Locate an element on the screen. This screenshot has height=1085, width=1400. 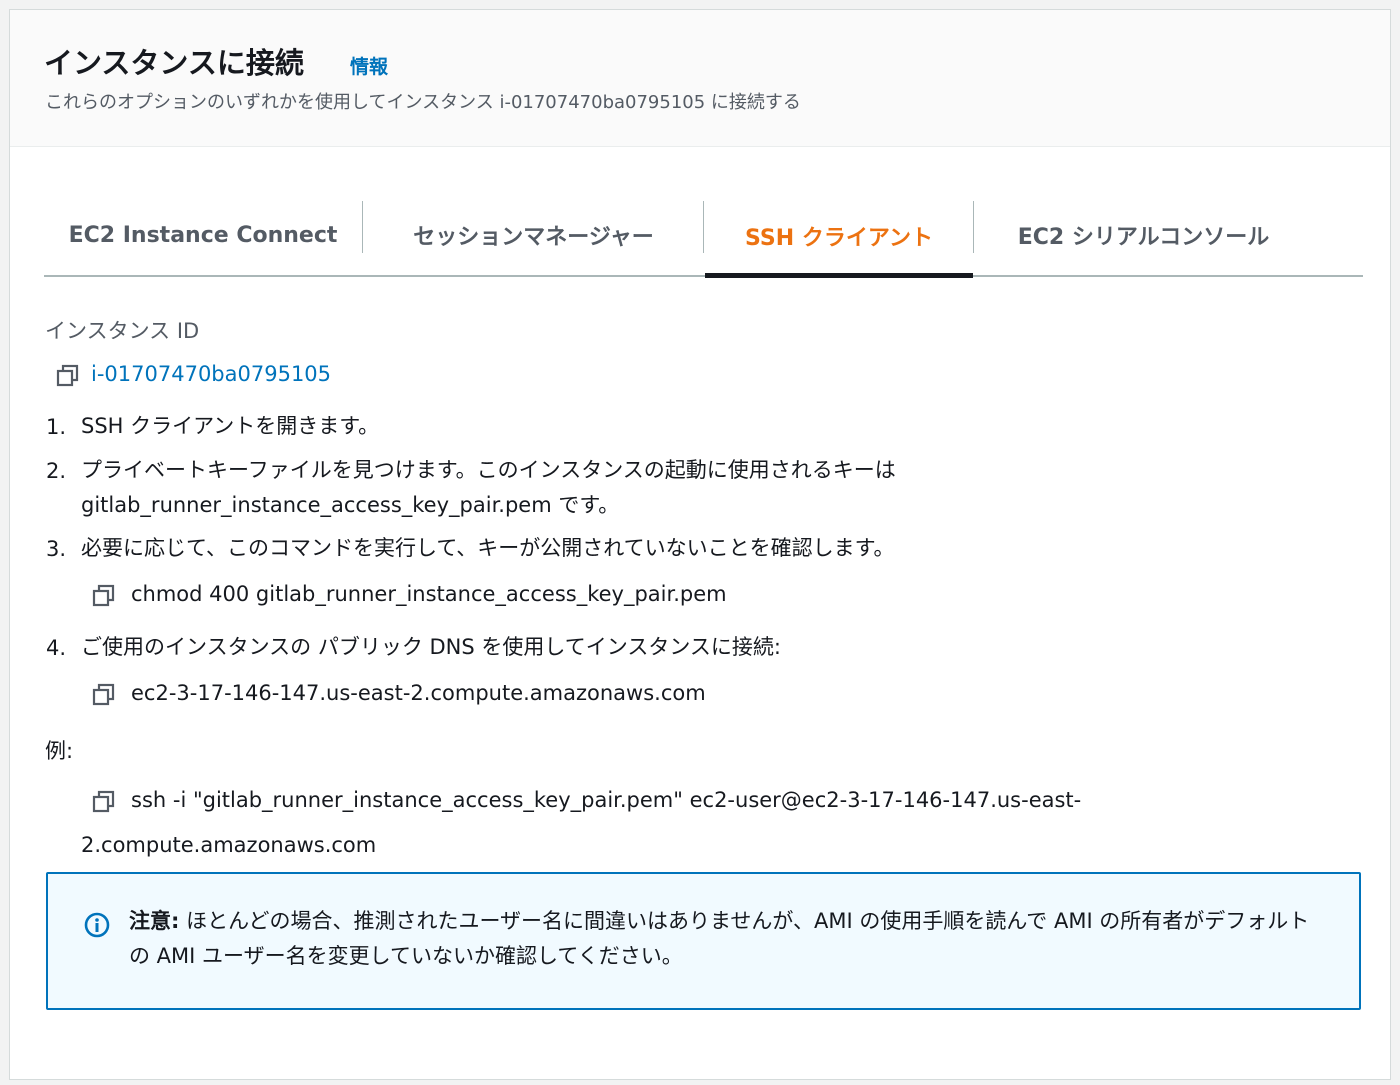
step-number: 4. is located at coordinates (56, 648).